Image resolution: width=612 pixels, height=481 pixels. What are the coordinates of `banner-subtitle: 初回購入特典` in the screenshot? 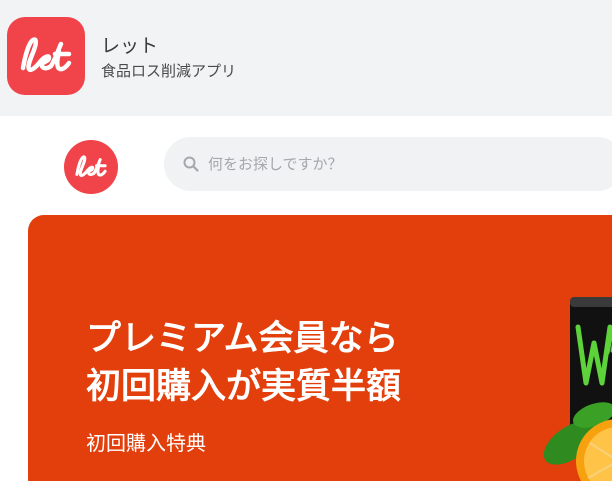 It's located at (146, 443).